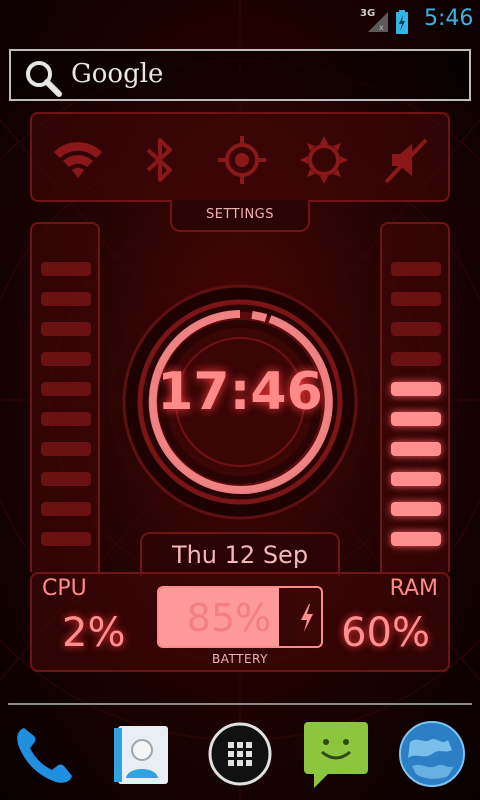  What do you see at coordinates (240, 392) in the screenshot?
I see `clock-time: 17:46` at bounding box center [240, 392].